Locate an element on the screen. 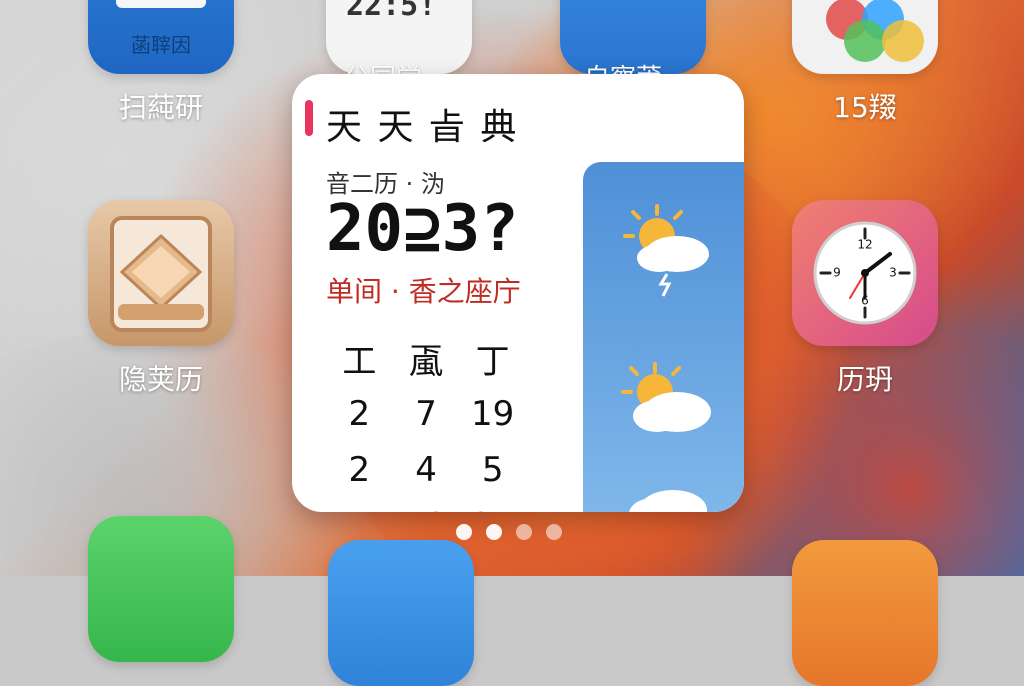  widget-title: 天 天 㫖 典 is located at coordinates (422, 127).